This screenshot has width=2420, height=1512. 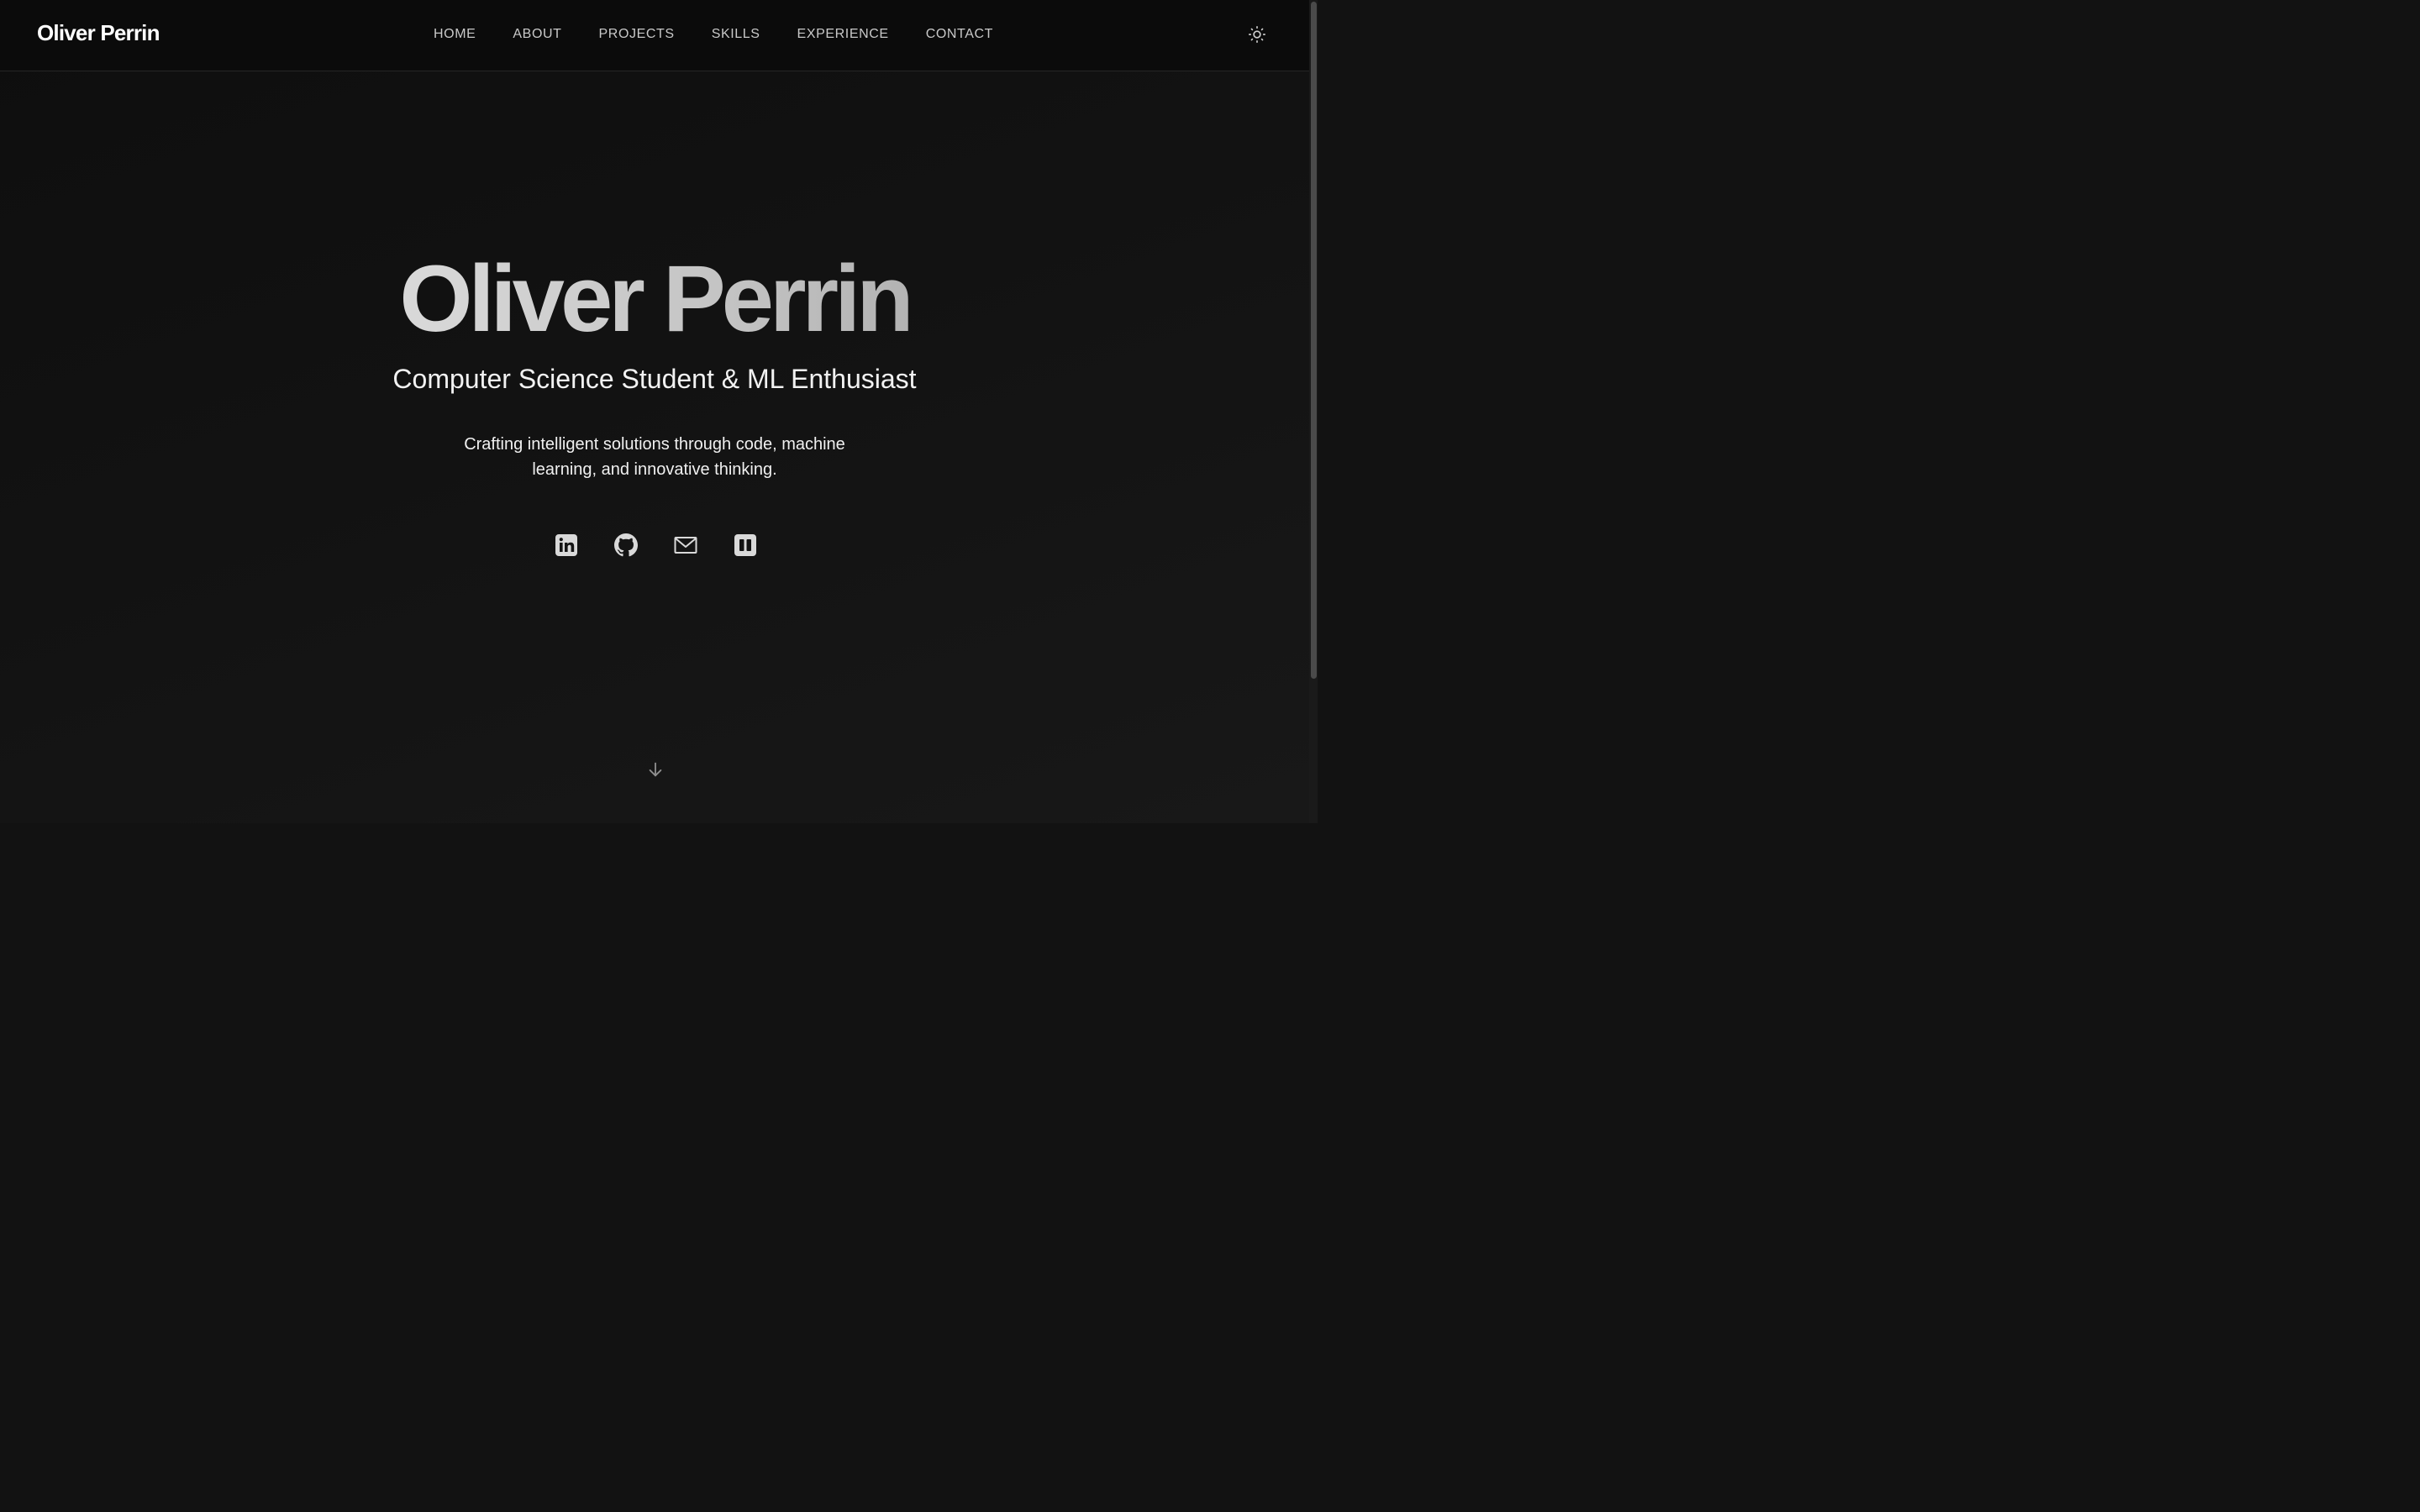 I want to click on nav-skills: SKILLS, so click(x=736, y=34).